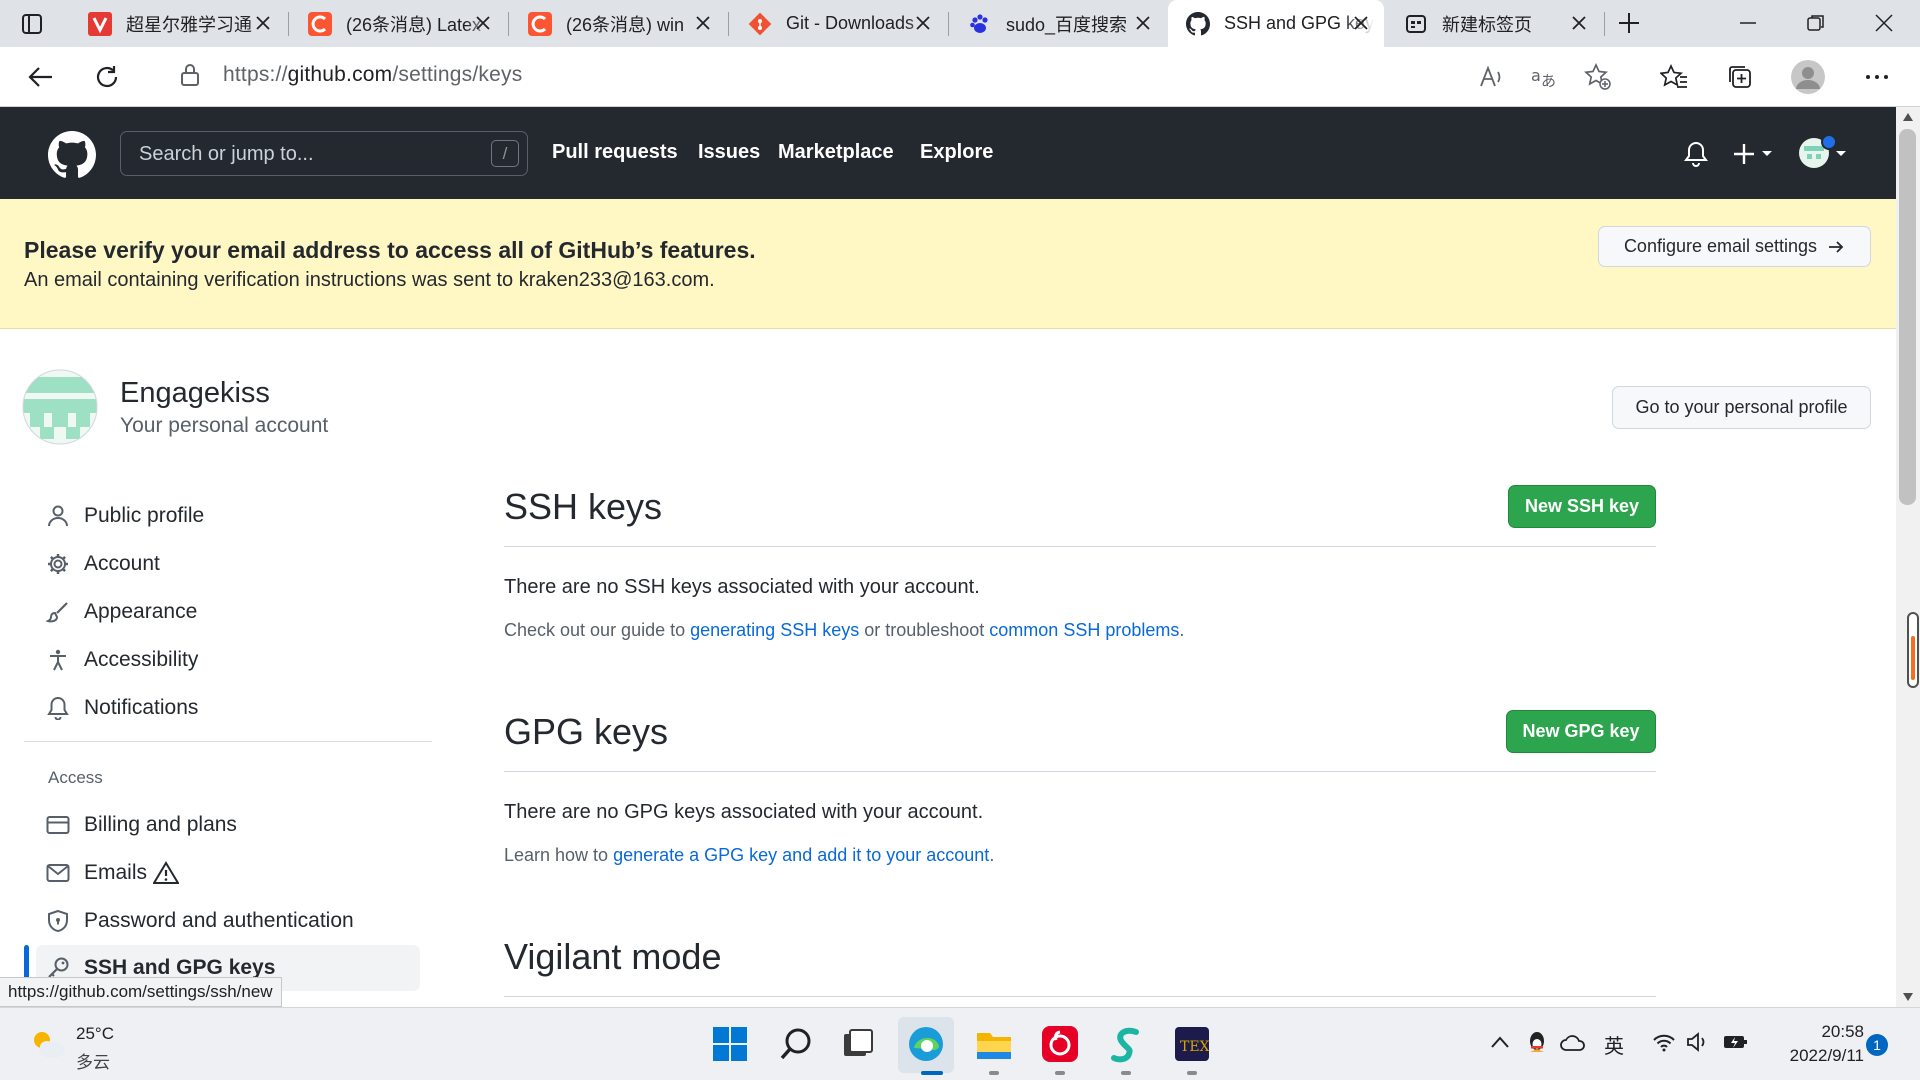 The image size is (1920, 1080). I want to click on onedrive-cloud-icon, so click(1573, 1042).